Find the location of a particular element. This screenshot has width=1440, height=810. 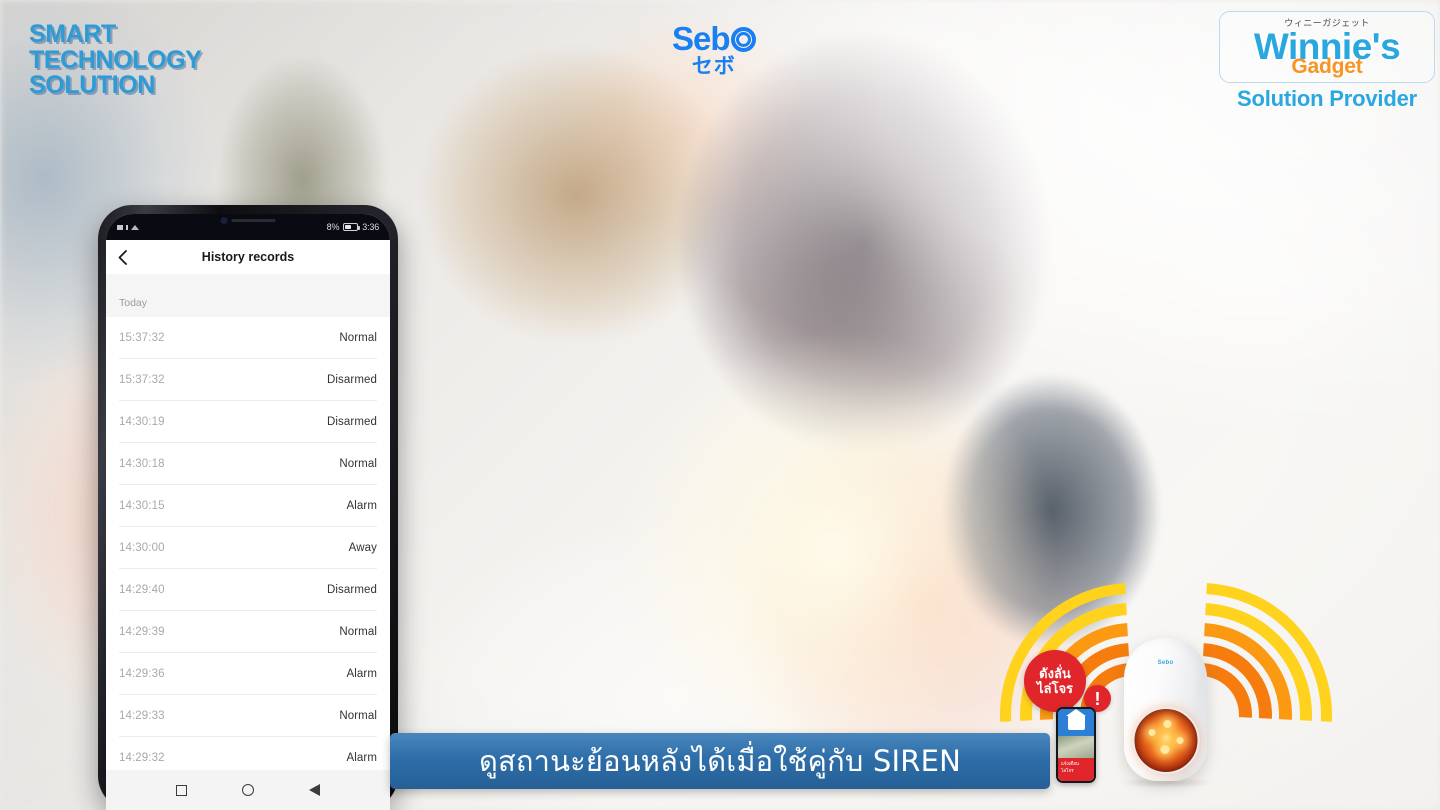

sebo-text: Seb is located at coordinates (701, 38).